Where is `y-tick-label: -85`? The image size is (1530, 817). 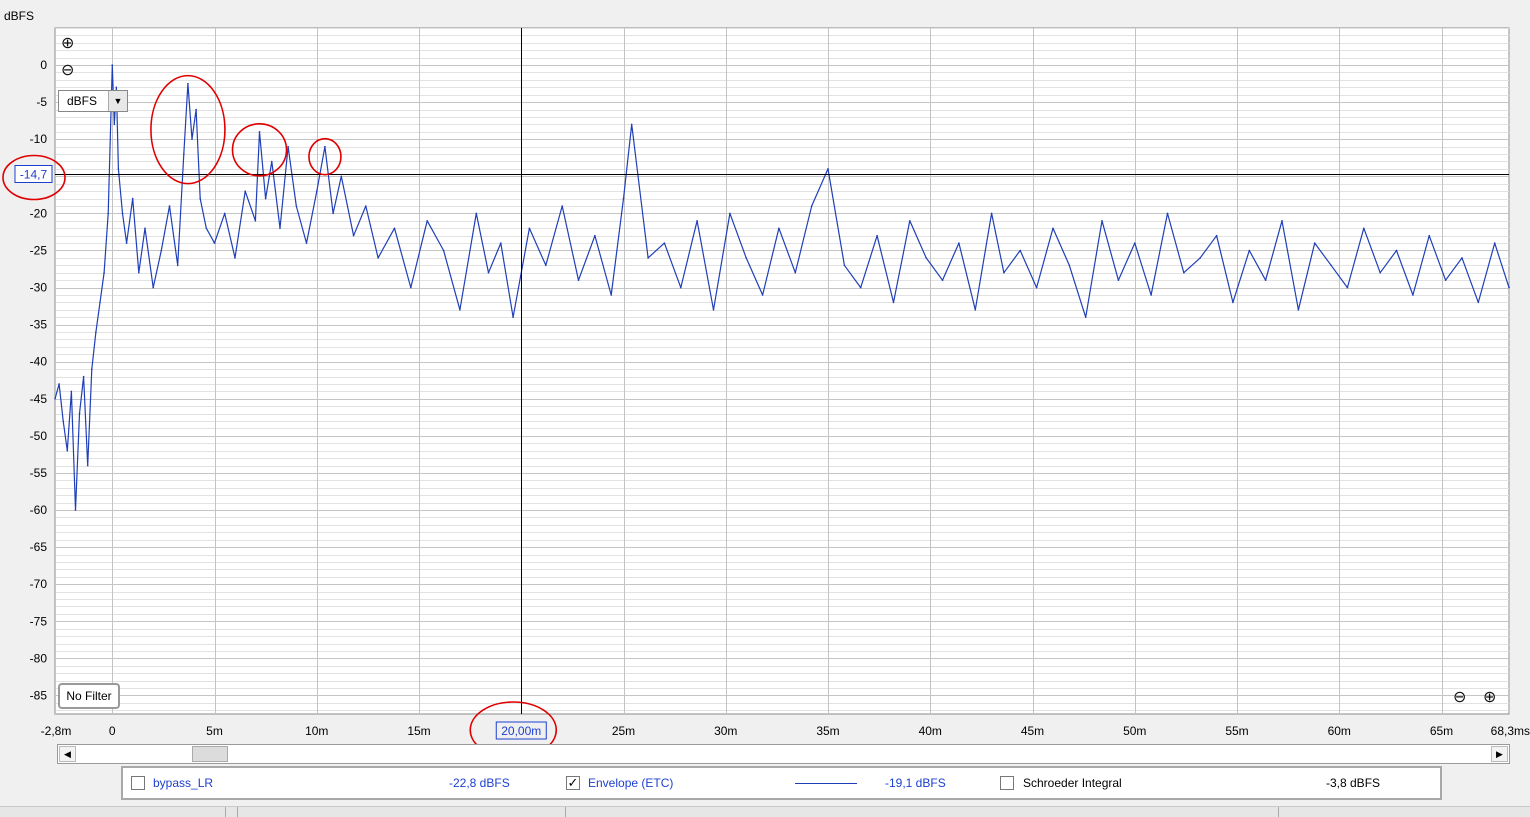 y-tick-label: -85 is located at coordinates (39, 695).